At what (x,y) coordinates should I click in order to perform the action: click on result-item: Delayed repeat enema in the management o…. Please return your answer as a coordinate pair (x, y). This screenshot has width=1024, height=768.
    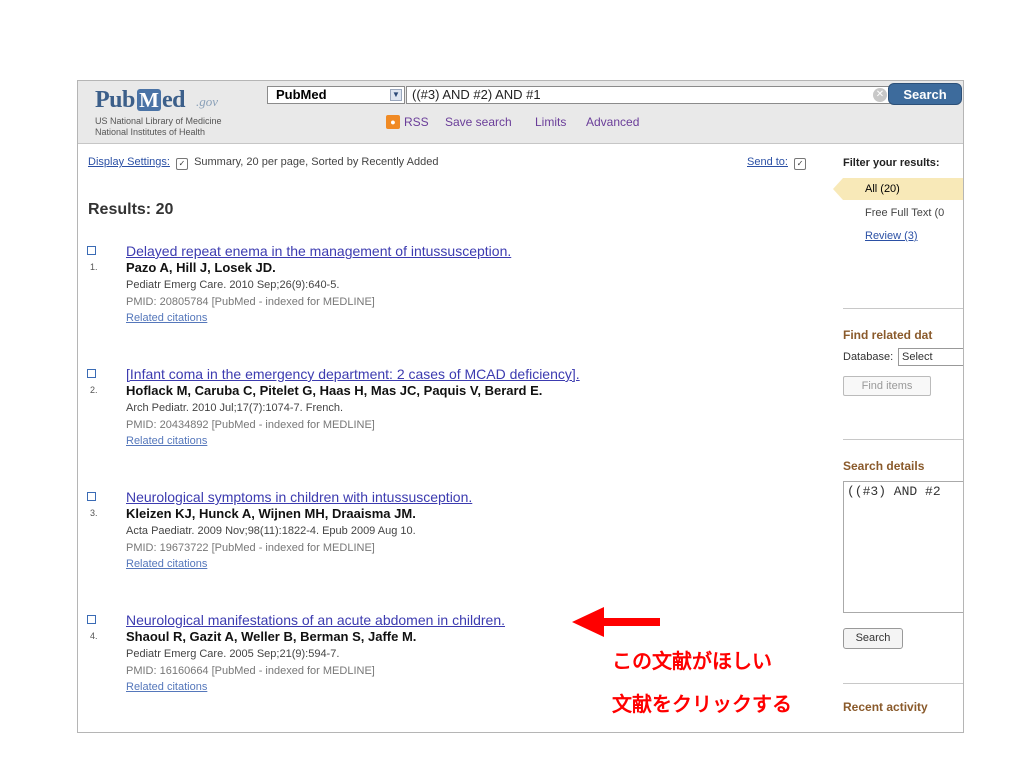
    Looking at the image, I should click on (428, 288).